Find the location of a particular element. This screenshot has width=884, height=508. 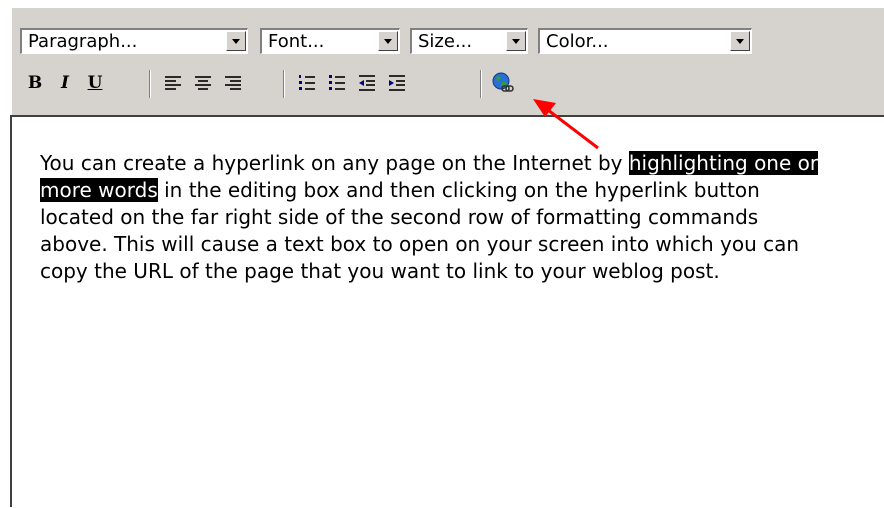

align-right-icon is located at coordinates (233, 83).